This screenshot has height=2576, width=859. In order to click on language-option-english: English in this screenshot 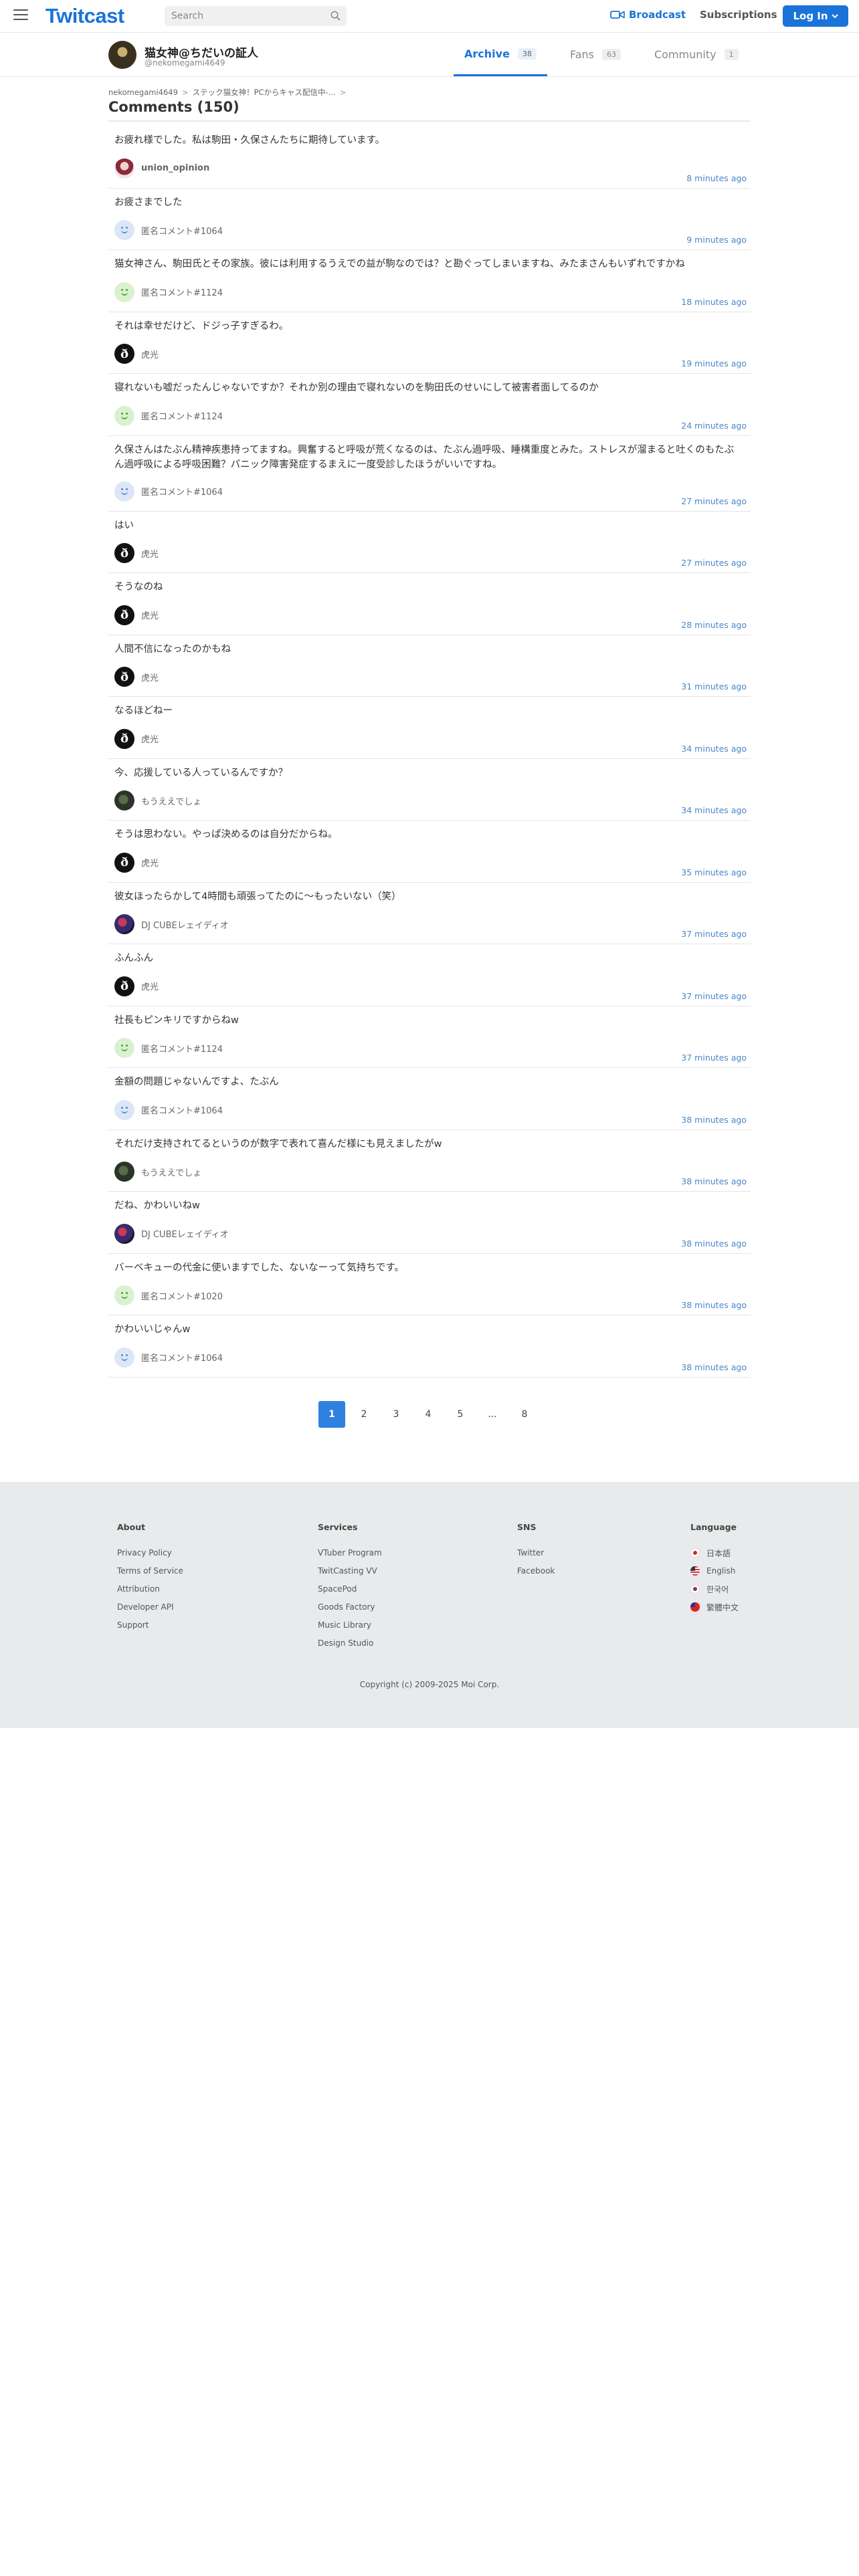, I will do `click(715, 1571)`.